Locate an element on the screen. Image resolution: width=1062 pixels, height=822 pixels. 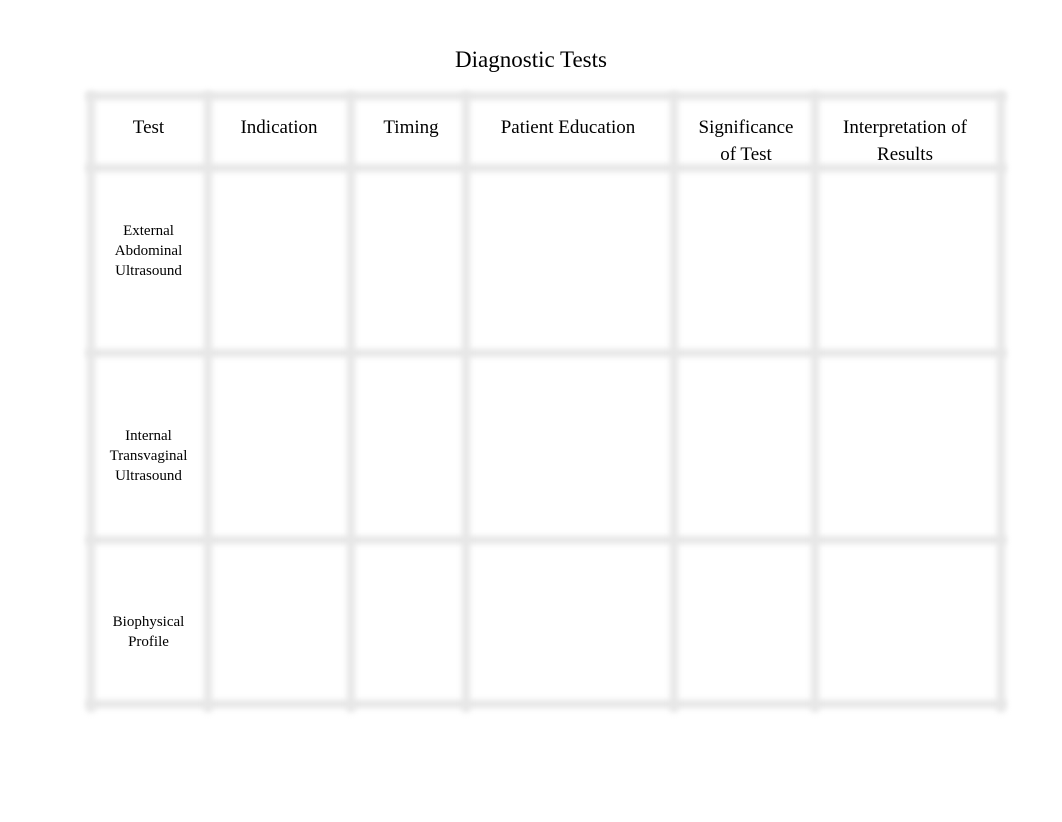
table-border-right is located at coordinates (1001, 402).